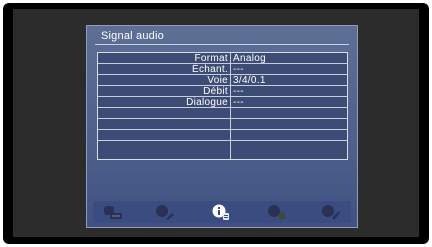 The image size is (432, 247). Describe the element at coordinates (222, 44) in the screenshot. I see `title-divider` at that location.